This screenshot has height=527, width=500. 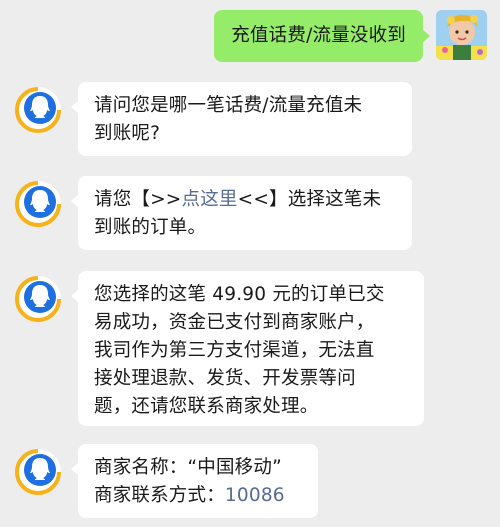 I want to click on message-text: 商家联系方式：, so click(x=159, y=495).